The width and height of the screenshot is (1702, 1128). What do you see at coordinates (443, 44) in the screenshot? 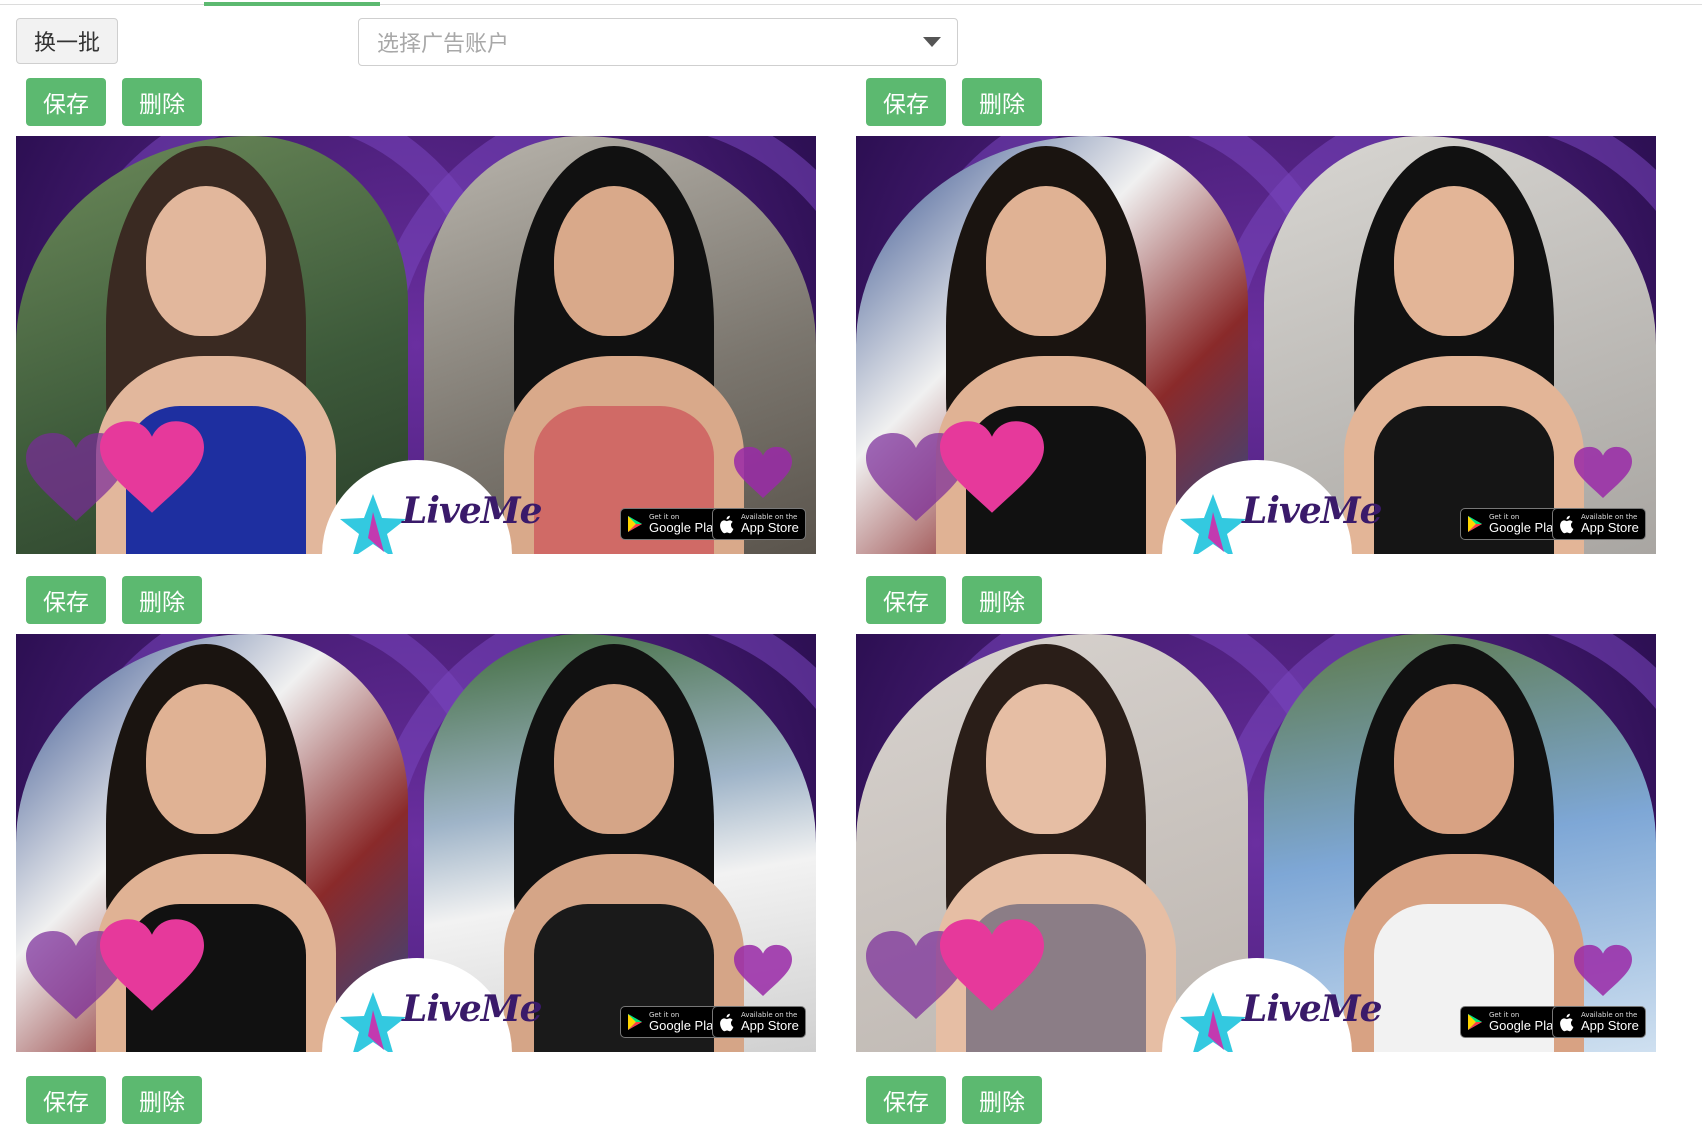
I see `ad-account-select-placeholder: 选择广告账户` at bounding box center [443, 44].